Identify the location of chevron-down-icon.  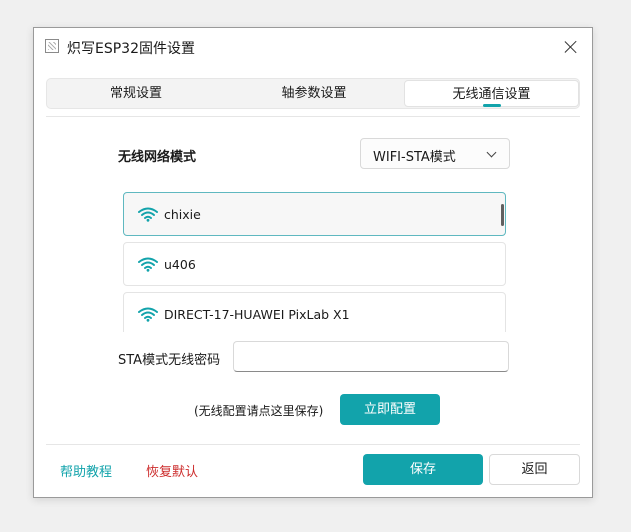
(491, 152).